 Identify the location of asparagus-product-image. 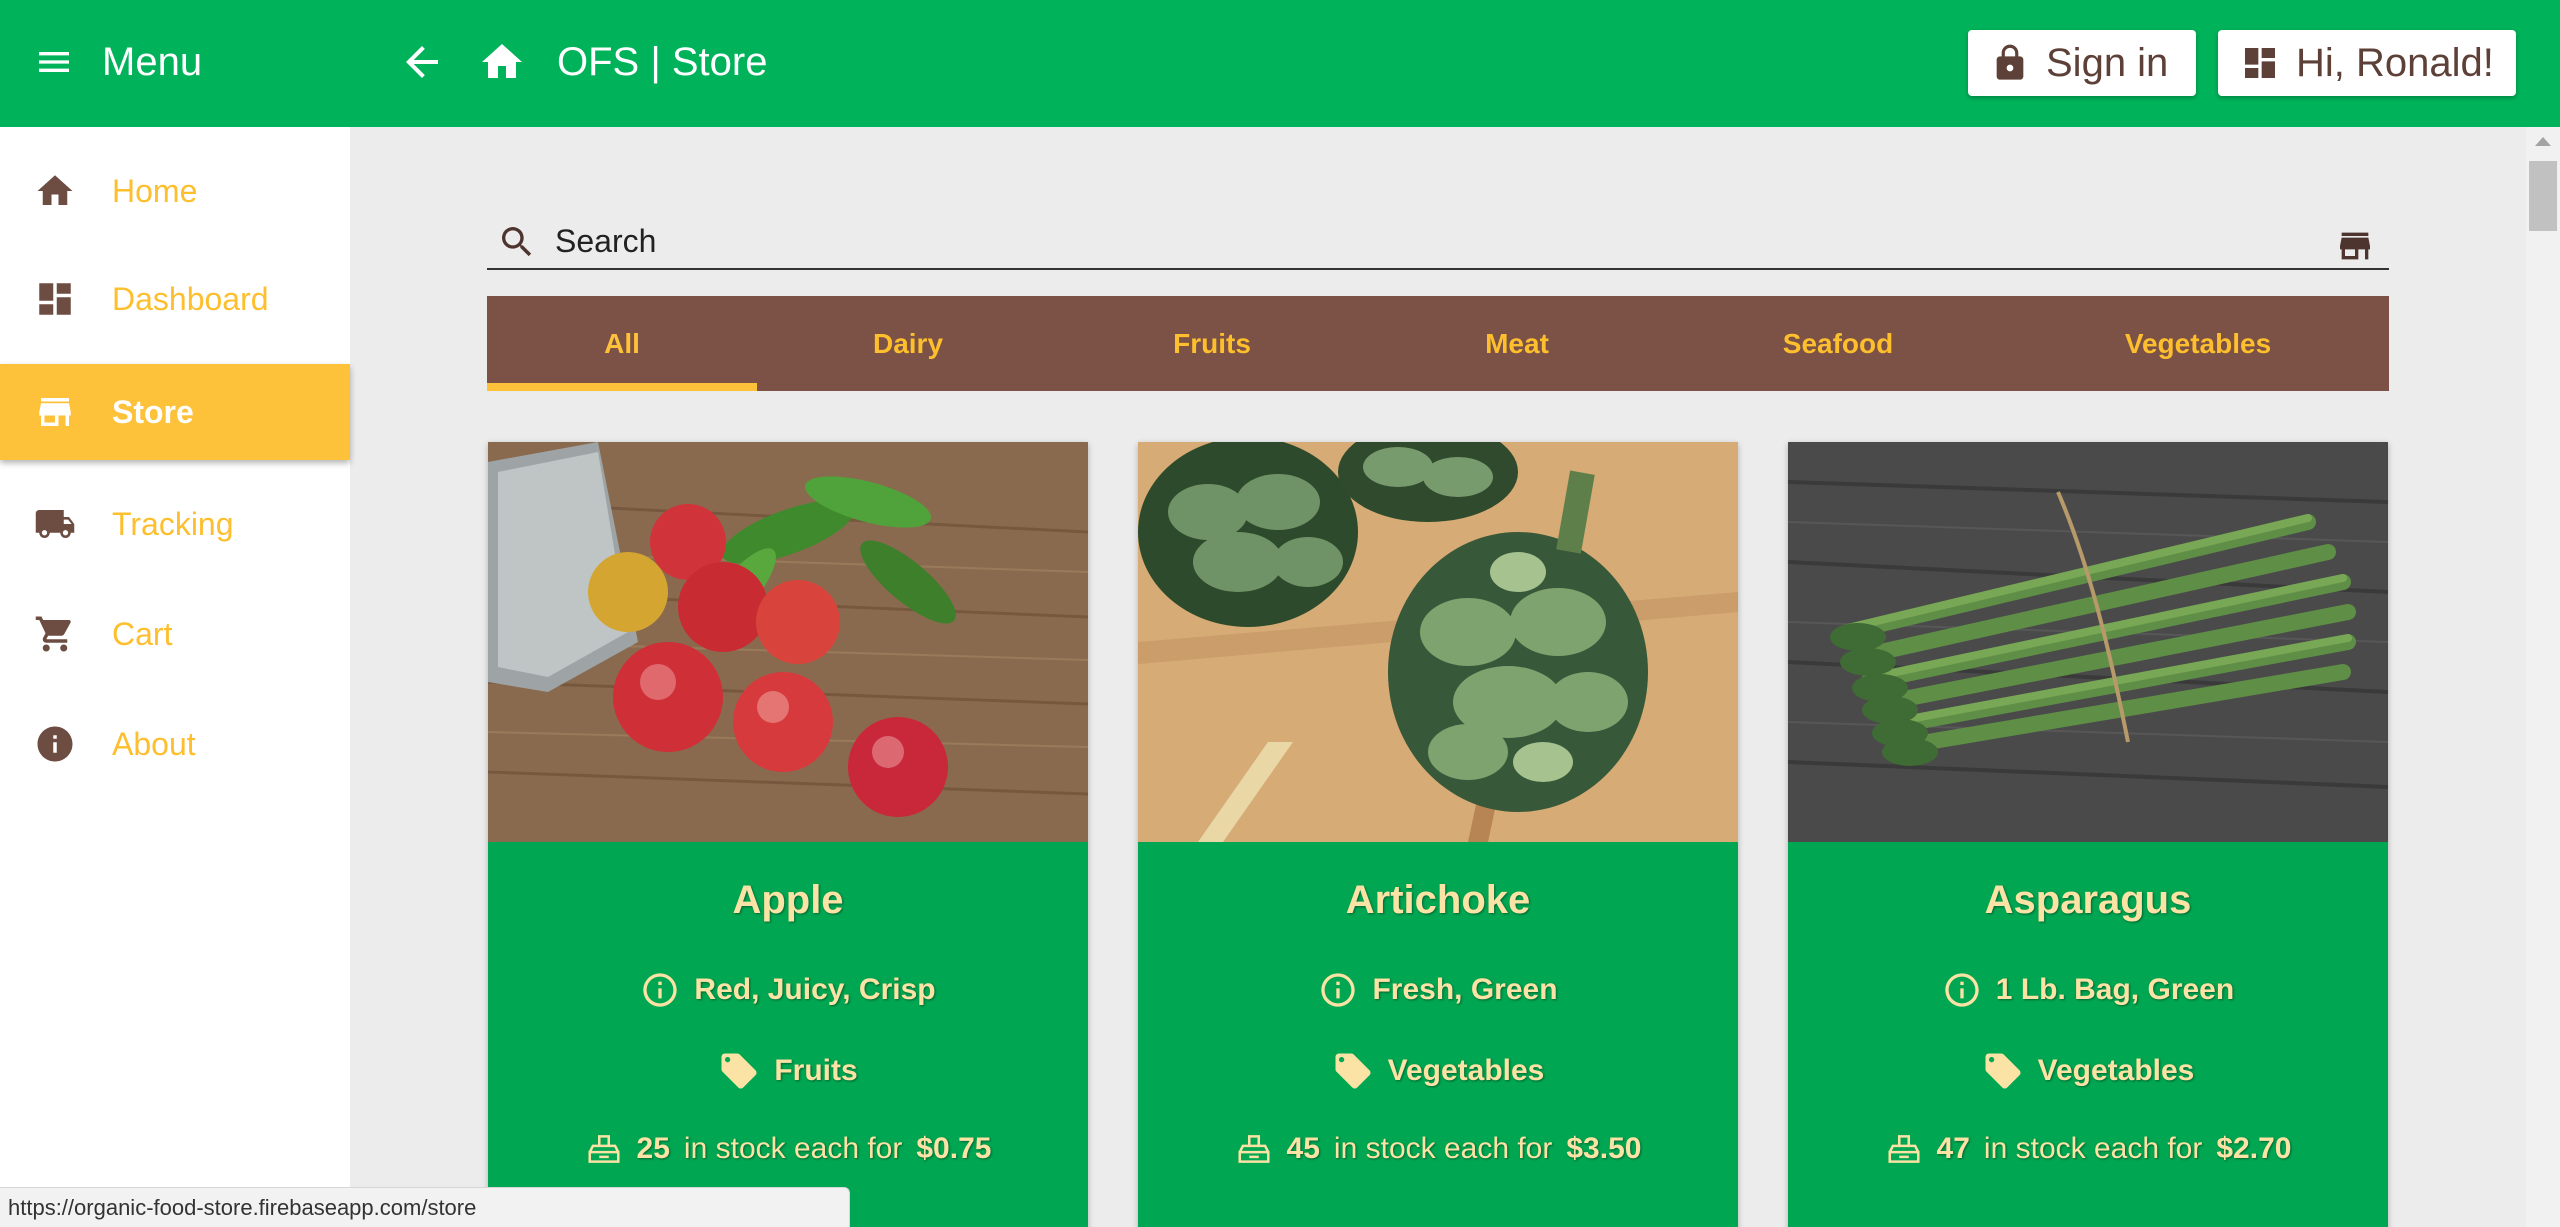
(2088, 642).